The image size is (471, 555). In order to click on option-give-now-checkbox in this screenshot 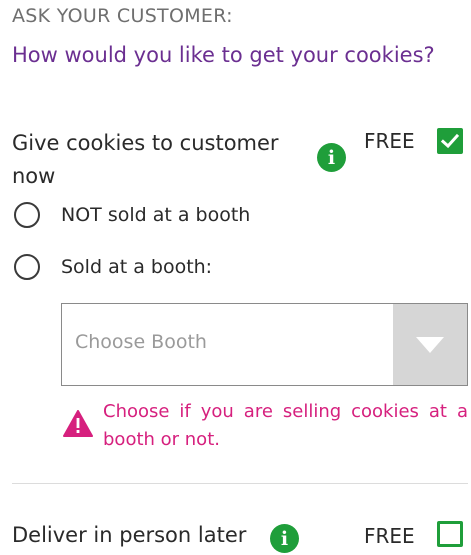, I will do `click(450, 141)`.